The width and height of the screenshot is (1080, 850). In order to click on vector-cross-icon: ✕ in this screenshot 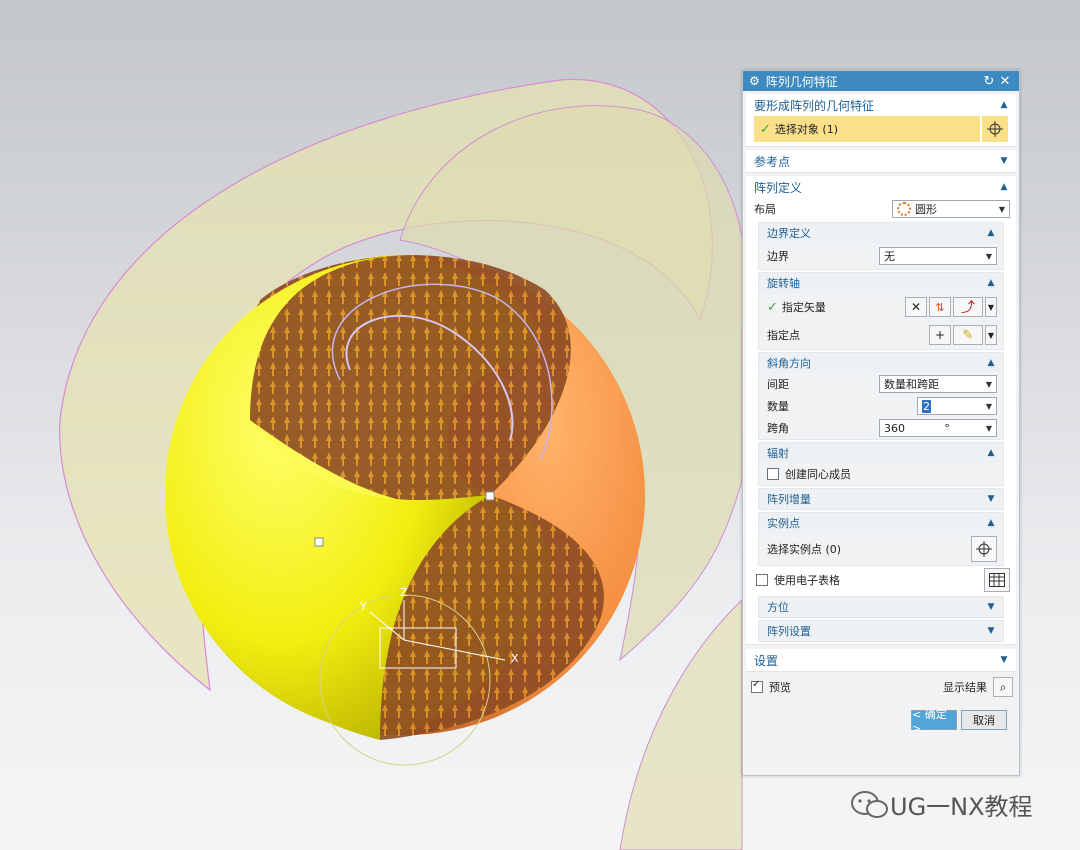, I will do `click(916, 307)`.